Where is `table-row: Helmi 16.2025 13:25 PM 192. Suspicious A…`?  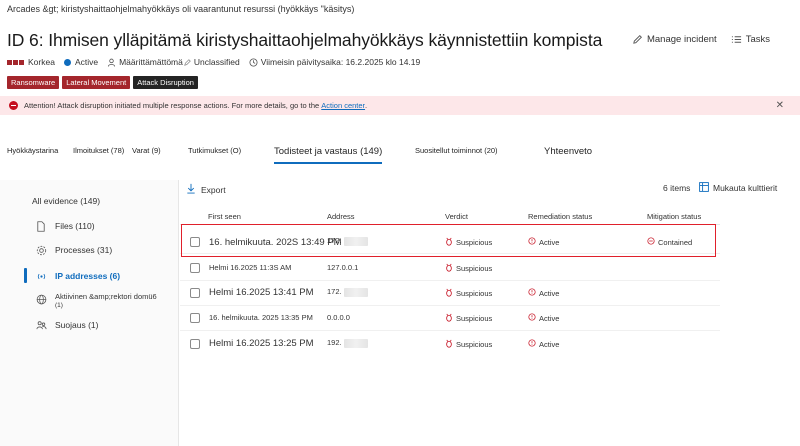
table-row: Helmi 16.2025 13:25 PM 192. Suspicious A… is located at coordinates (450, 343).